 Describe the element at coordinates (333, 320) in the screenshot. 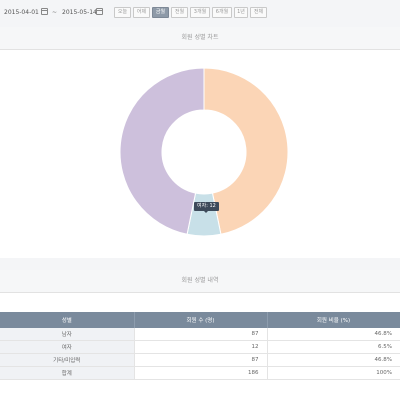

I see `column-header-ratio: 회원 비율 (%)` at that location.